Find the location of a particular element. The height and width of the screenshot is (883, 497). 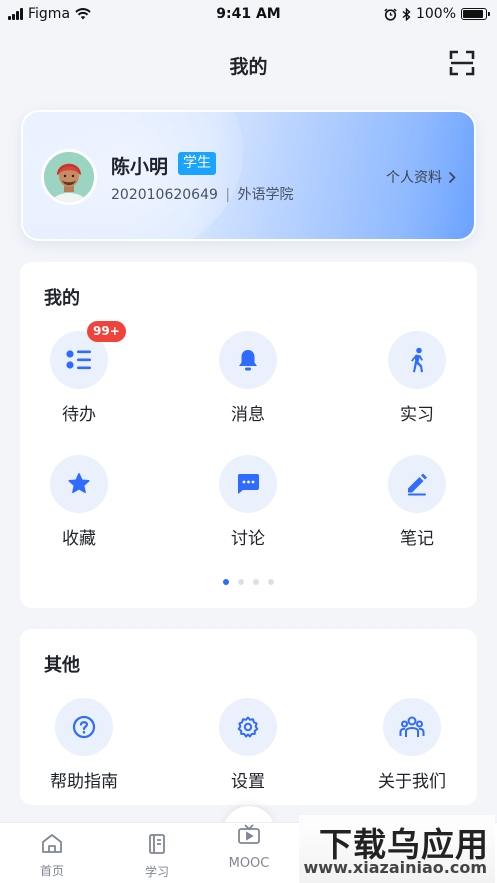

pencil-icon is located at coordinates (417, 484).